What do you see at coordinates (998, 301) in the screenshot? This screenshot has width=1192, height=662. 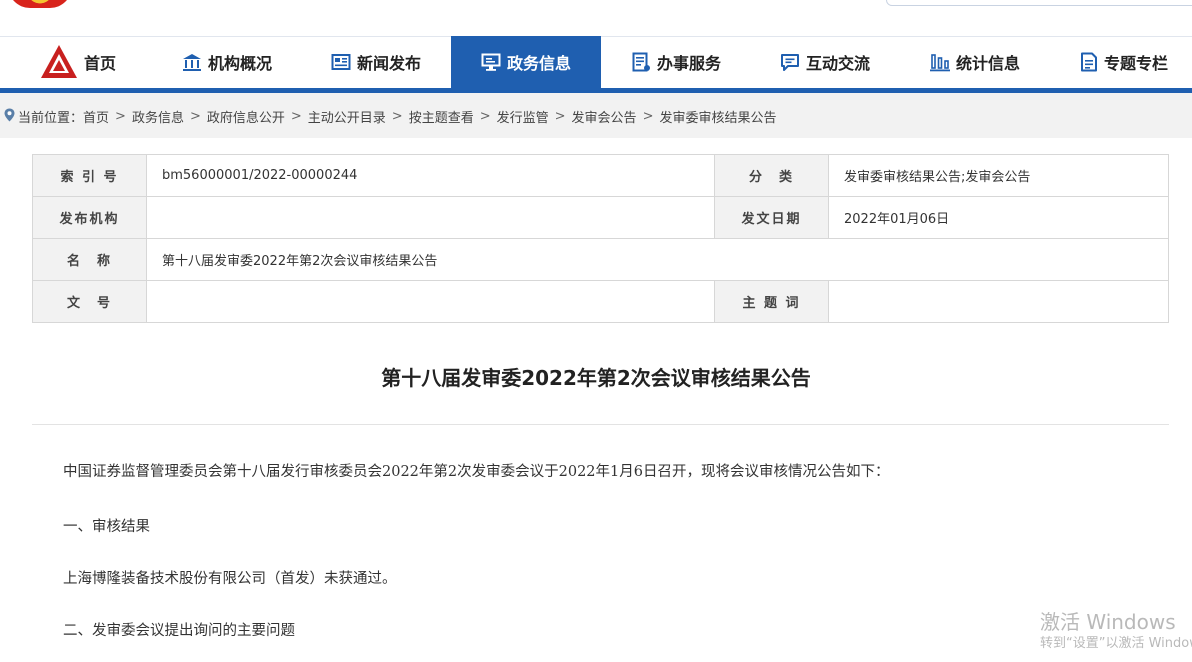 I see `keywords-value` at bounding box center [998, 301].